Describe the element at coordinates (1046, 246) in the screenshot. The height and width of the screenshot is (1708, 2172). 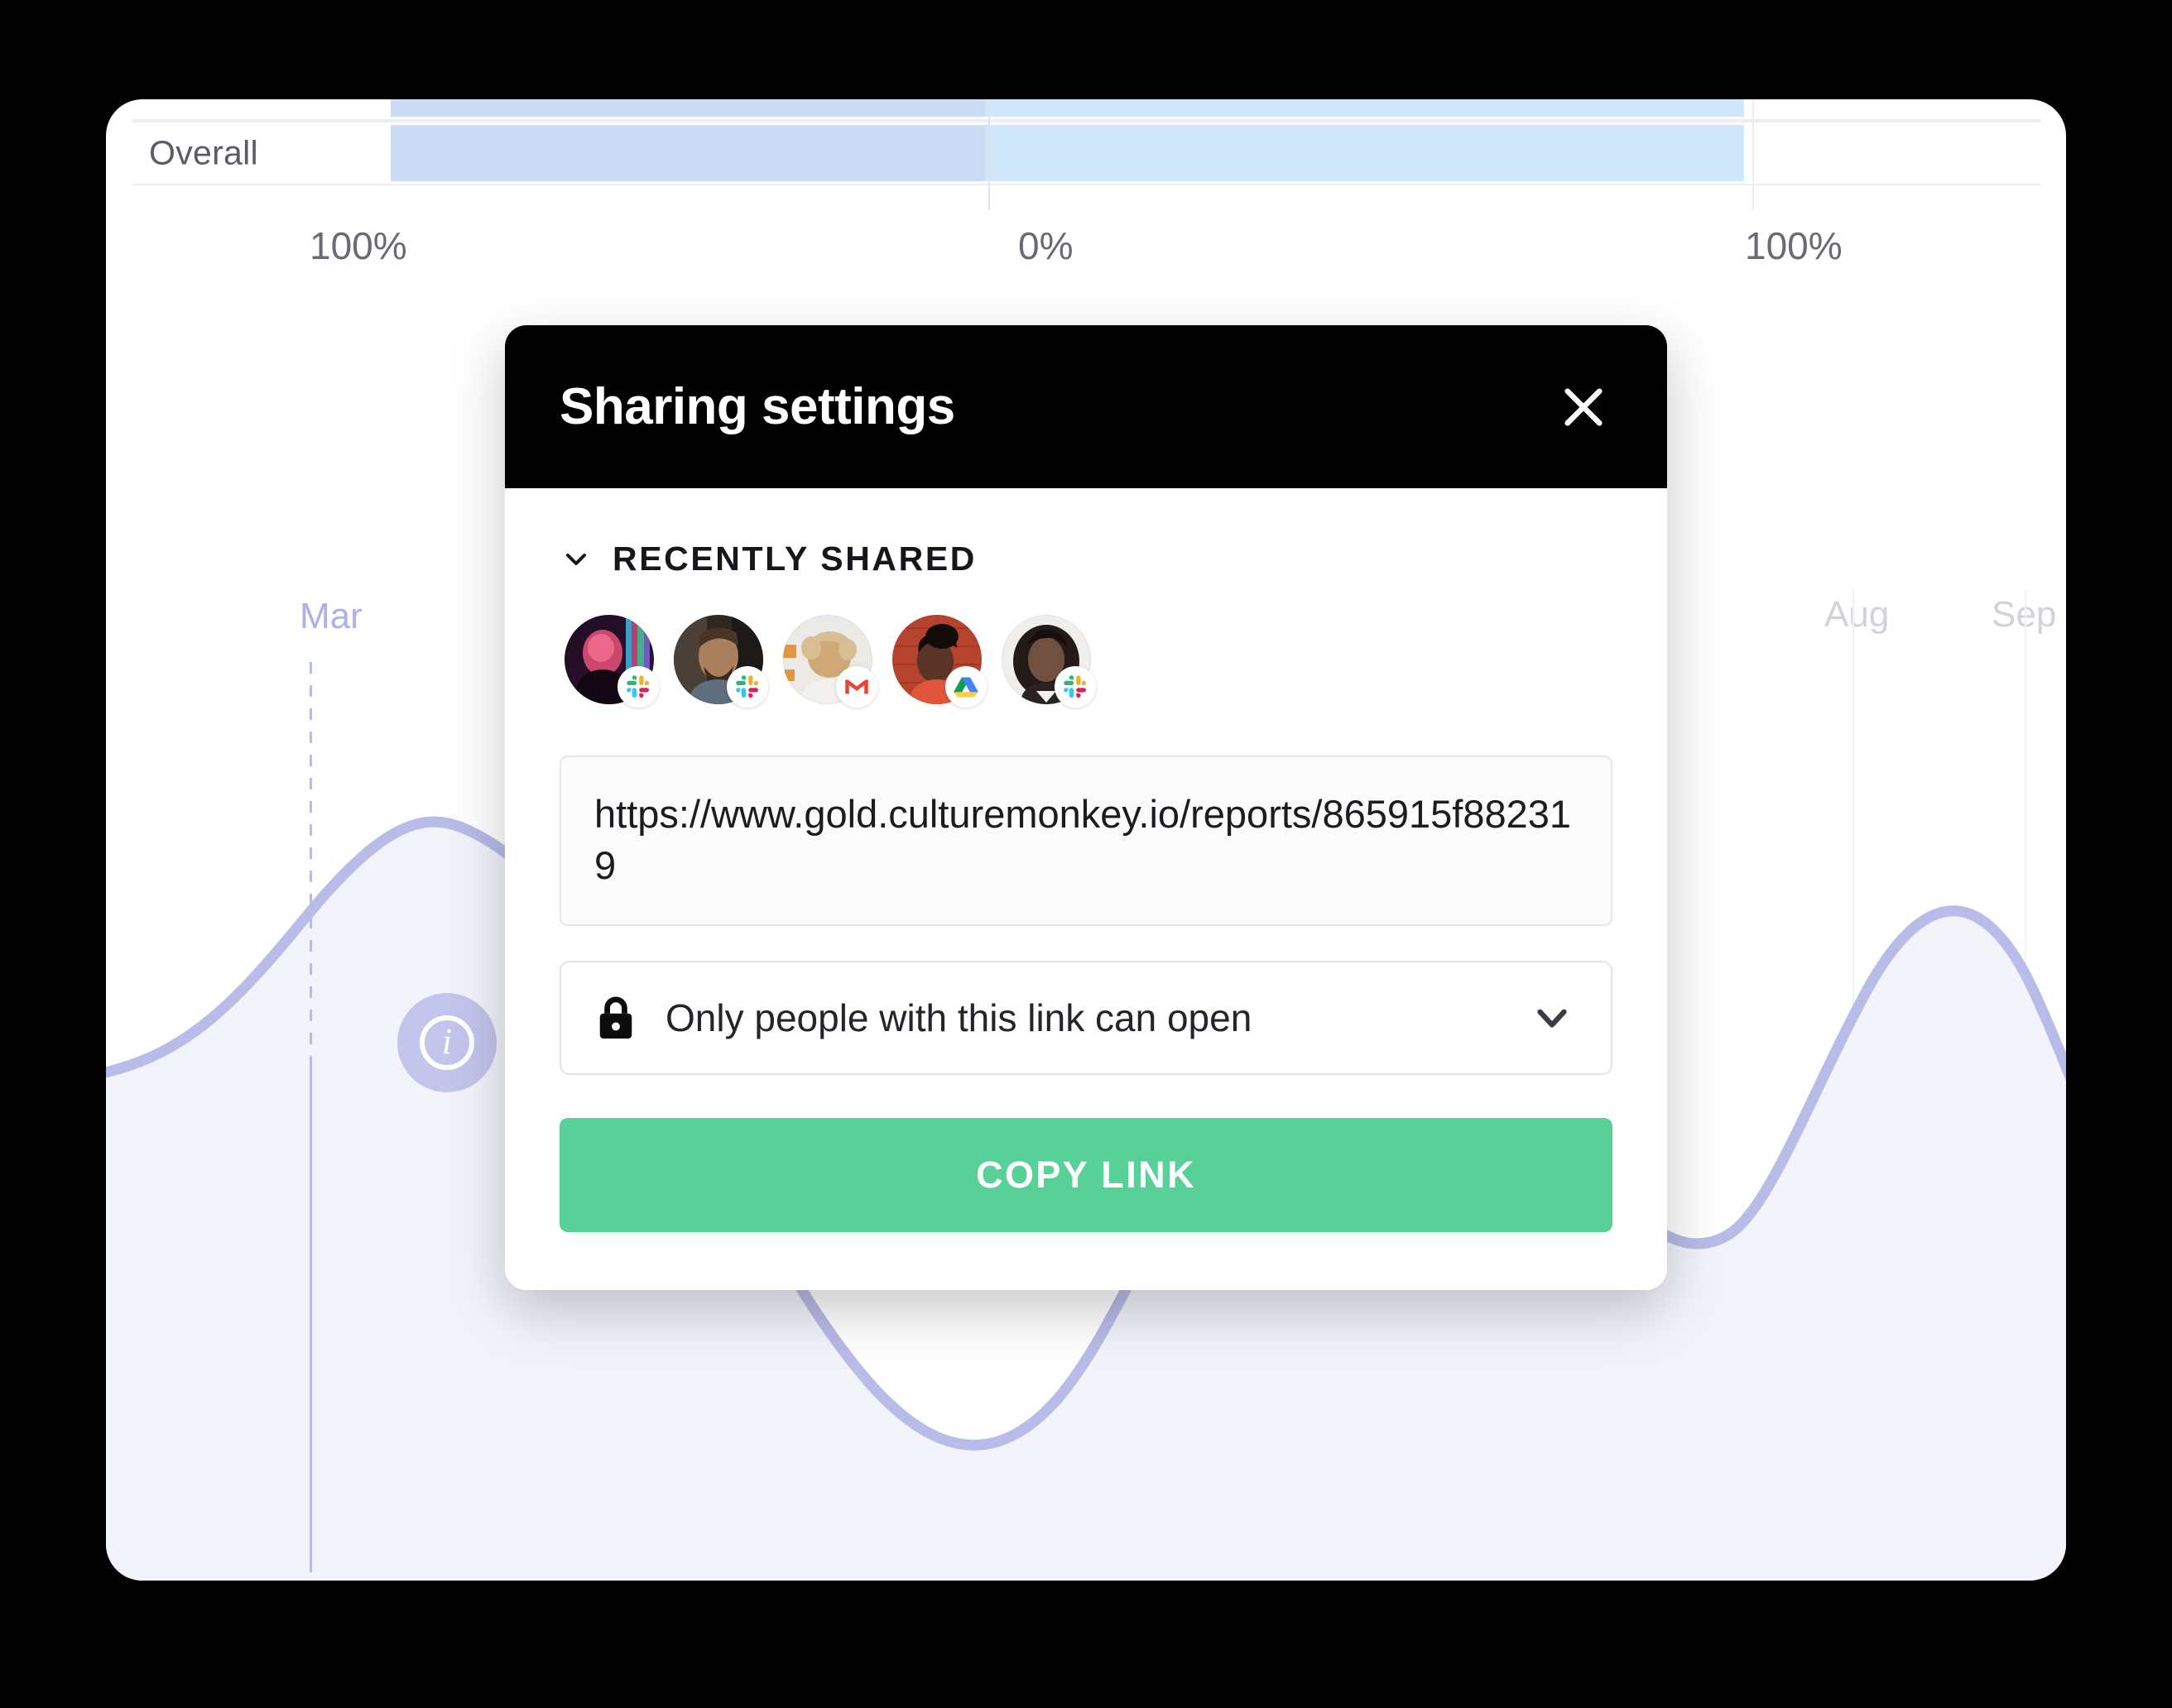
I see `axis-tick-center: 0%` at that location.